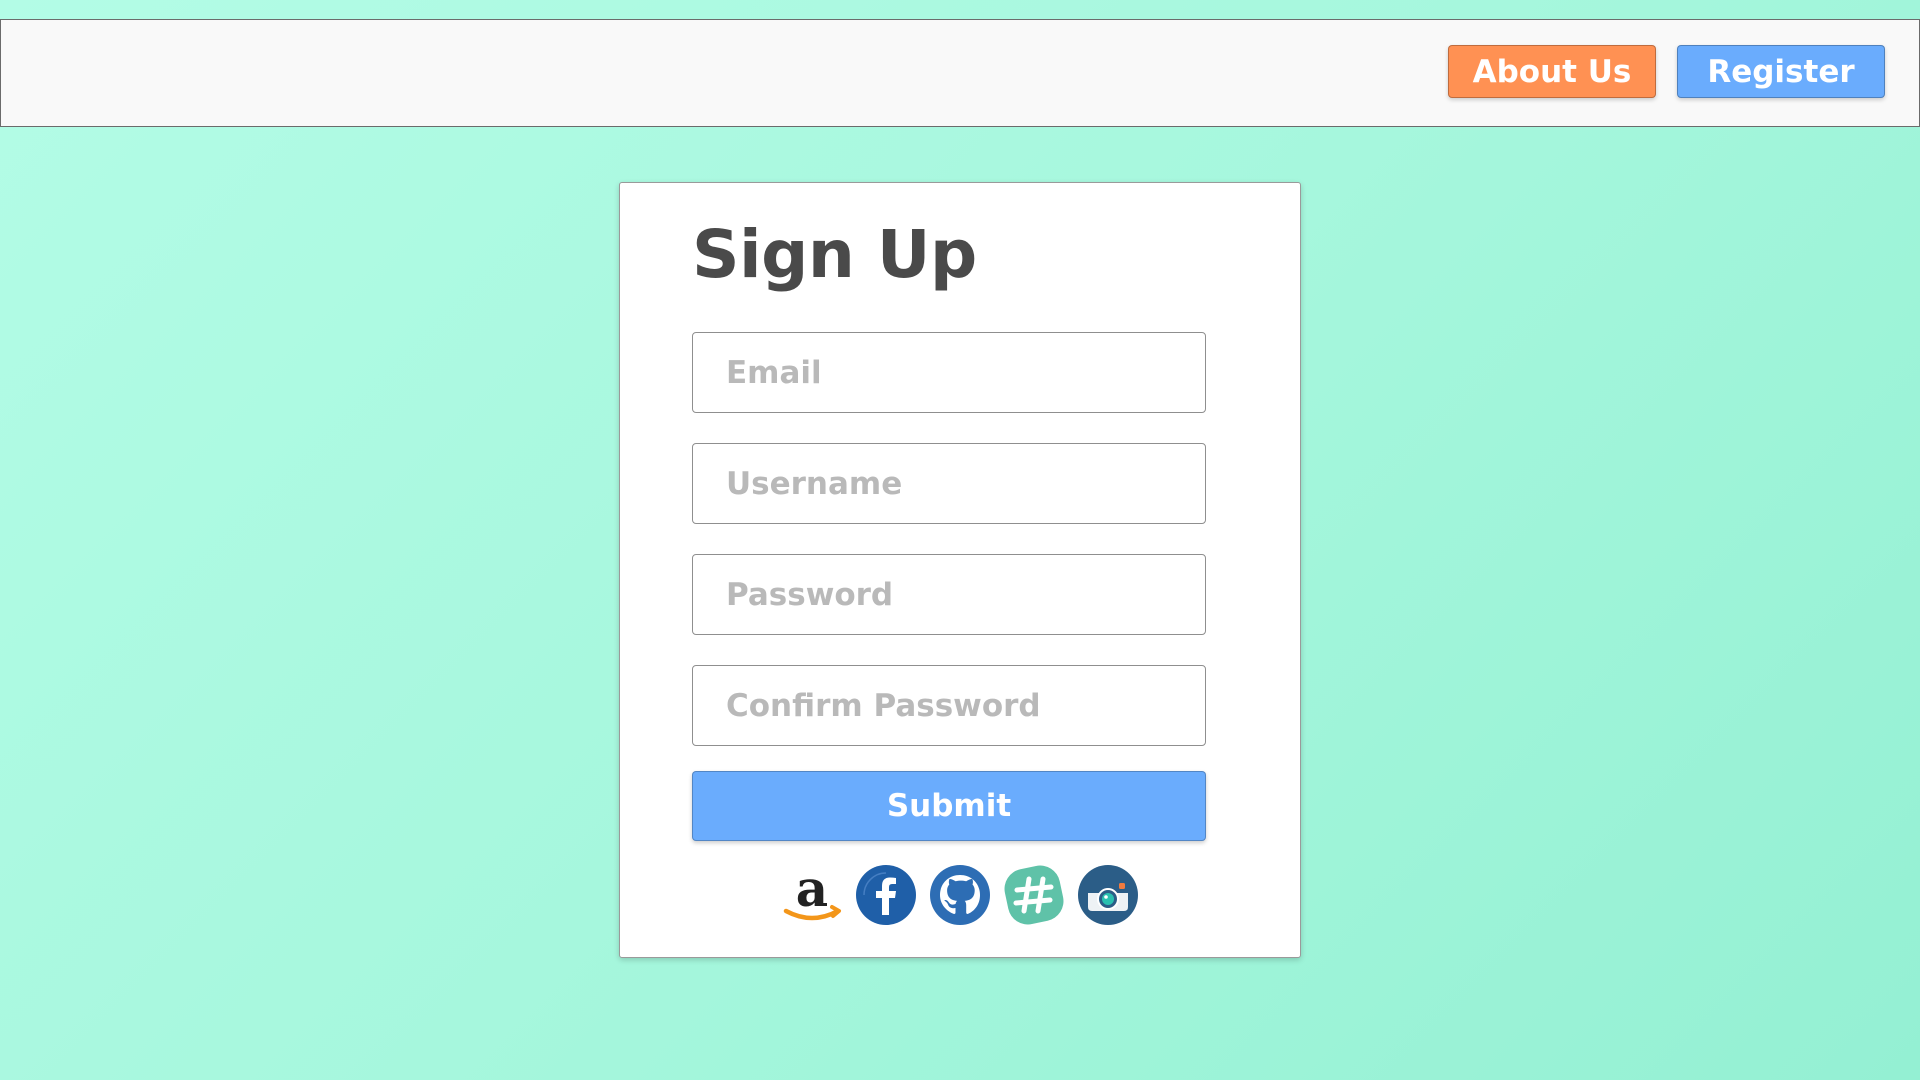  I want to click on facebook-icon, so click(886, 895).